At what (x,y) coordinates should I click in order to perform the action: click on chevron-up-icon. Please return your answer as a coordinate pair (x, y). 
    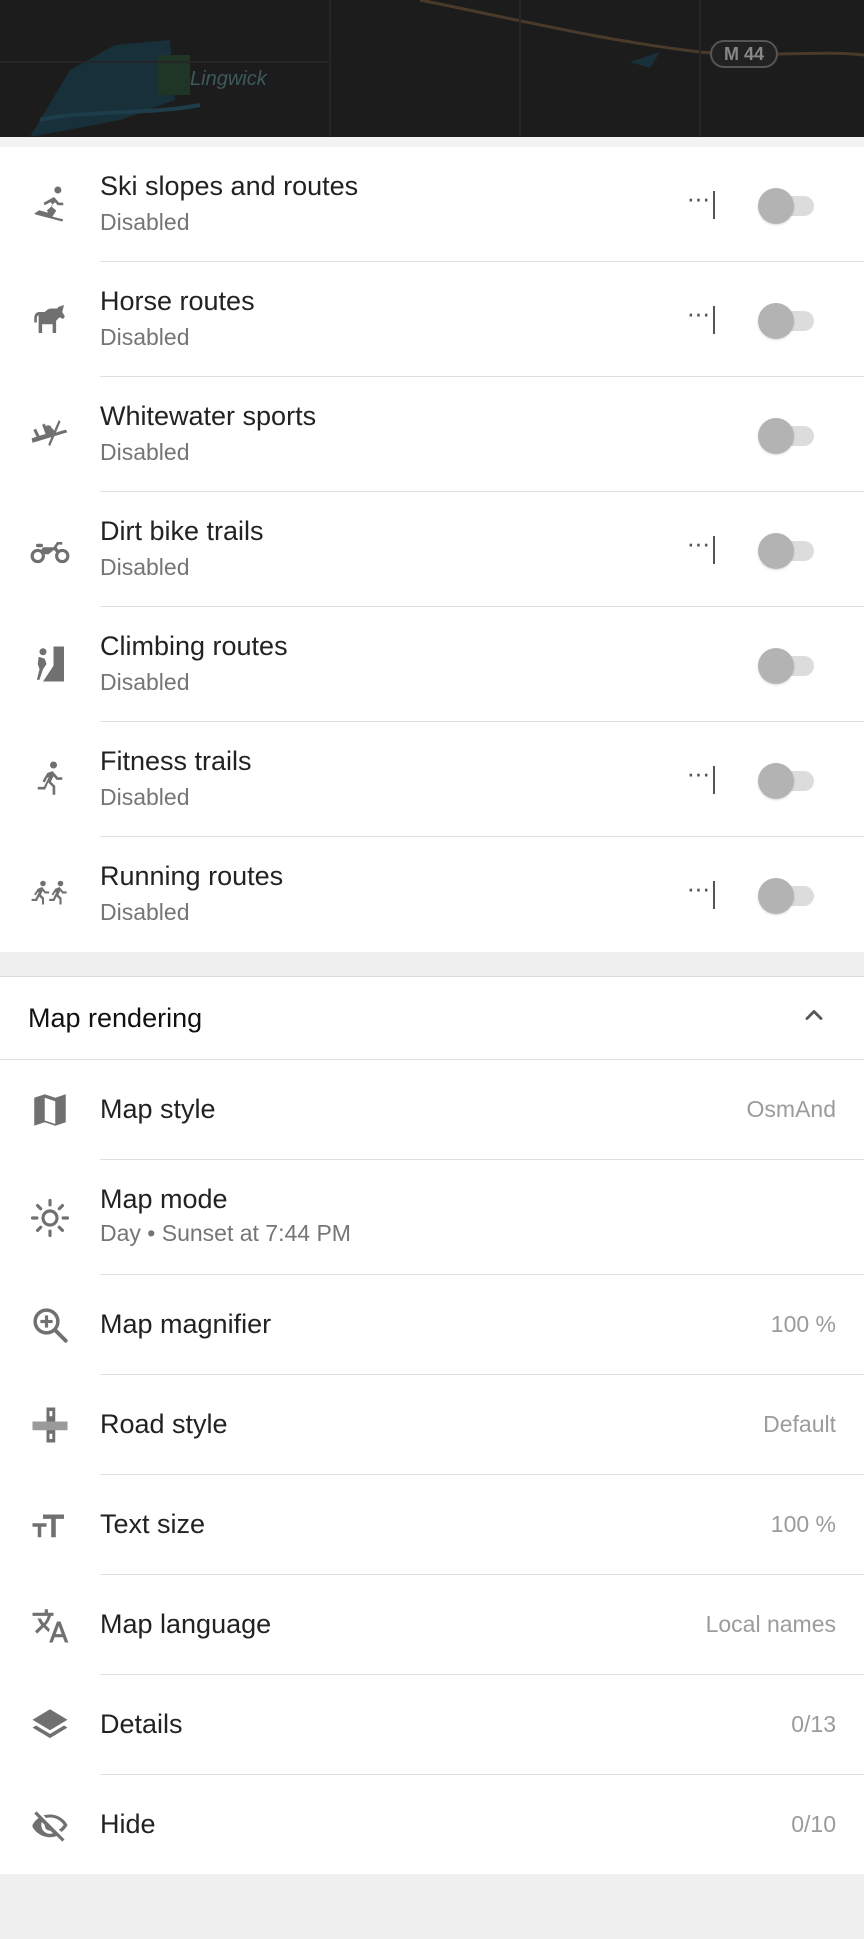
    Looking at the image, I should click on (814, 1015).